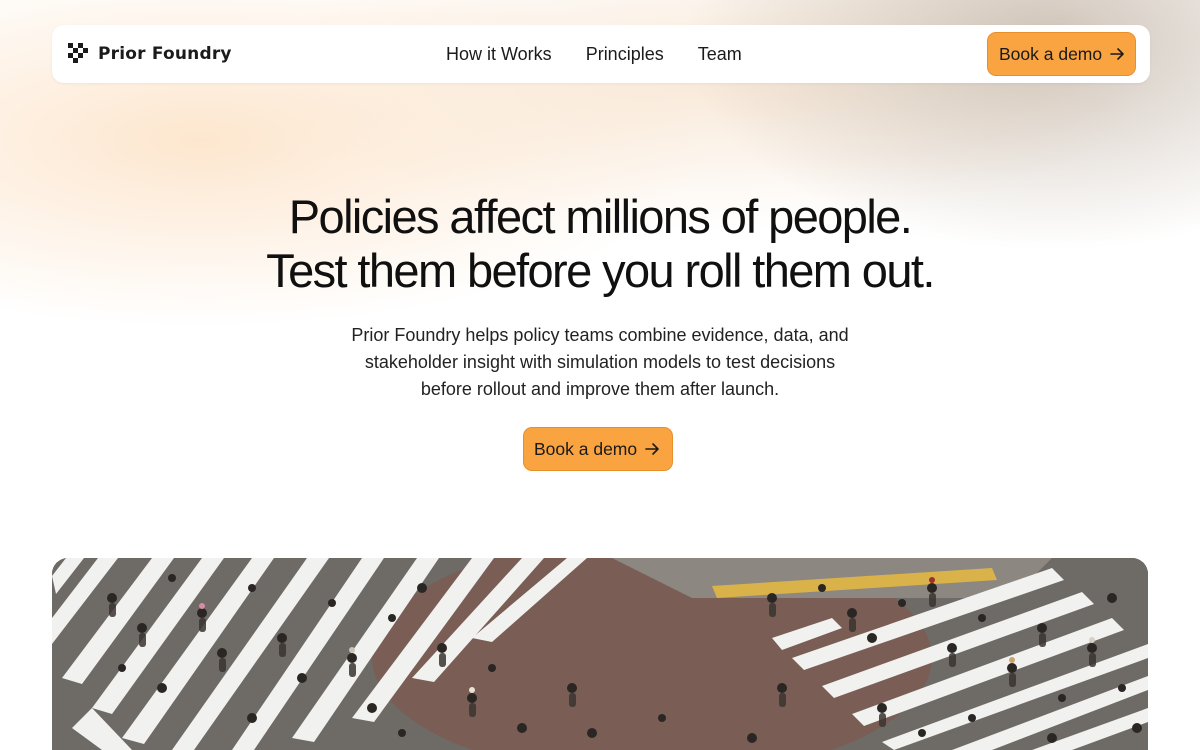 This screenshot has height=750, width=1200. I want to click on nav-link-principles: Principles, so click(625, 54).